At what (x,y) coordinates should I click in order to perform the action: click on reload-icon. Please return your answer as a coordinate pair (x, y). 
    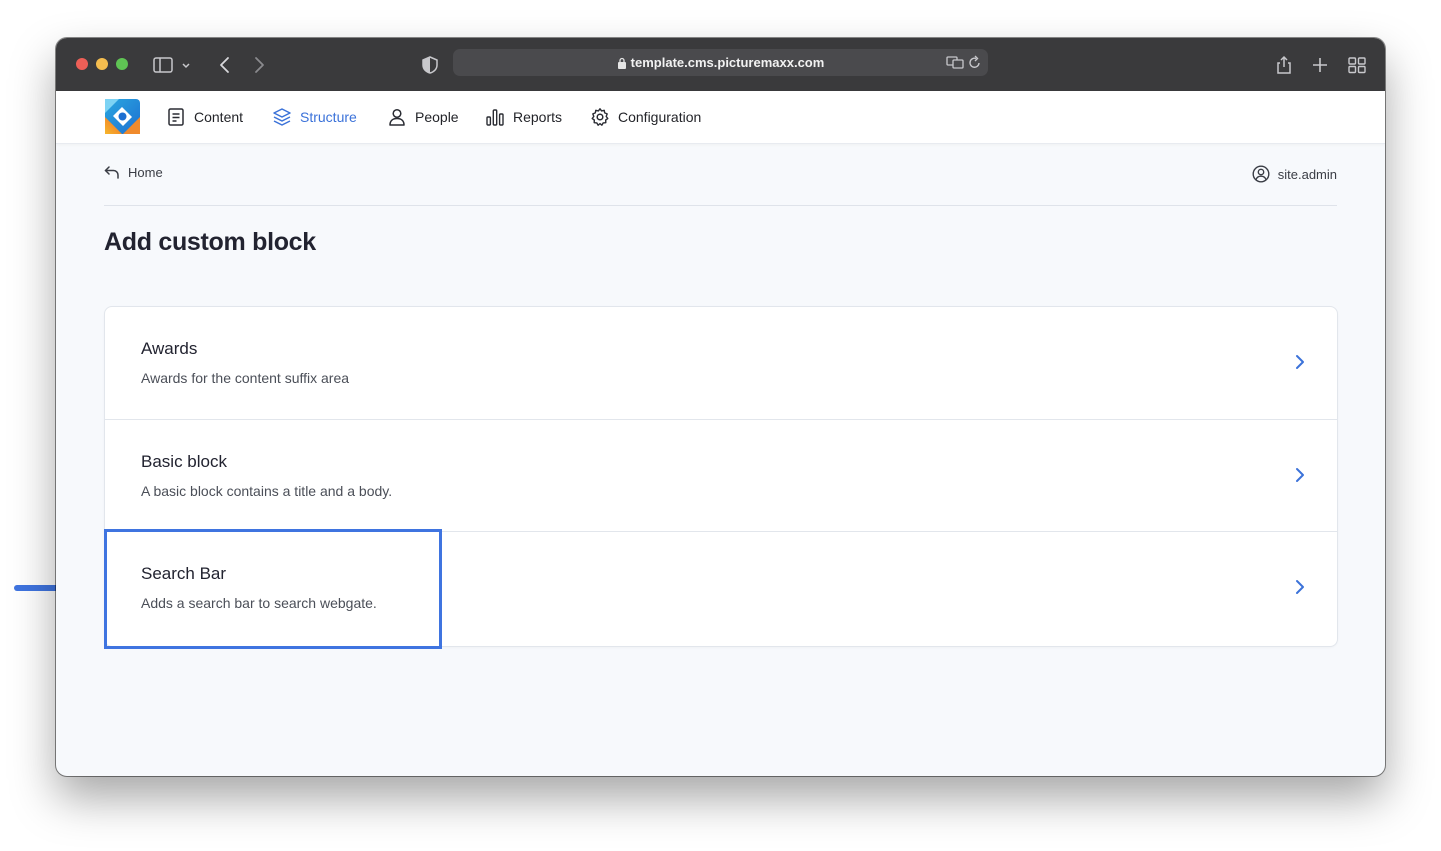
    Looking at the image, I should click on (975, 62).